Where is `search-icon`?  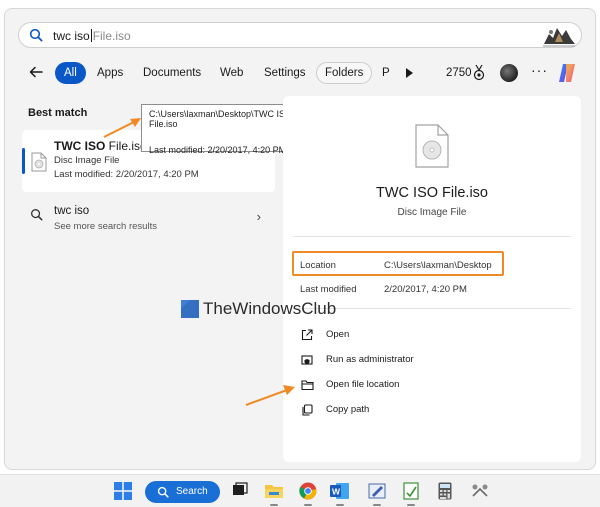
search-icon is located at coordinates (163, 493).